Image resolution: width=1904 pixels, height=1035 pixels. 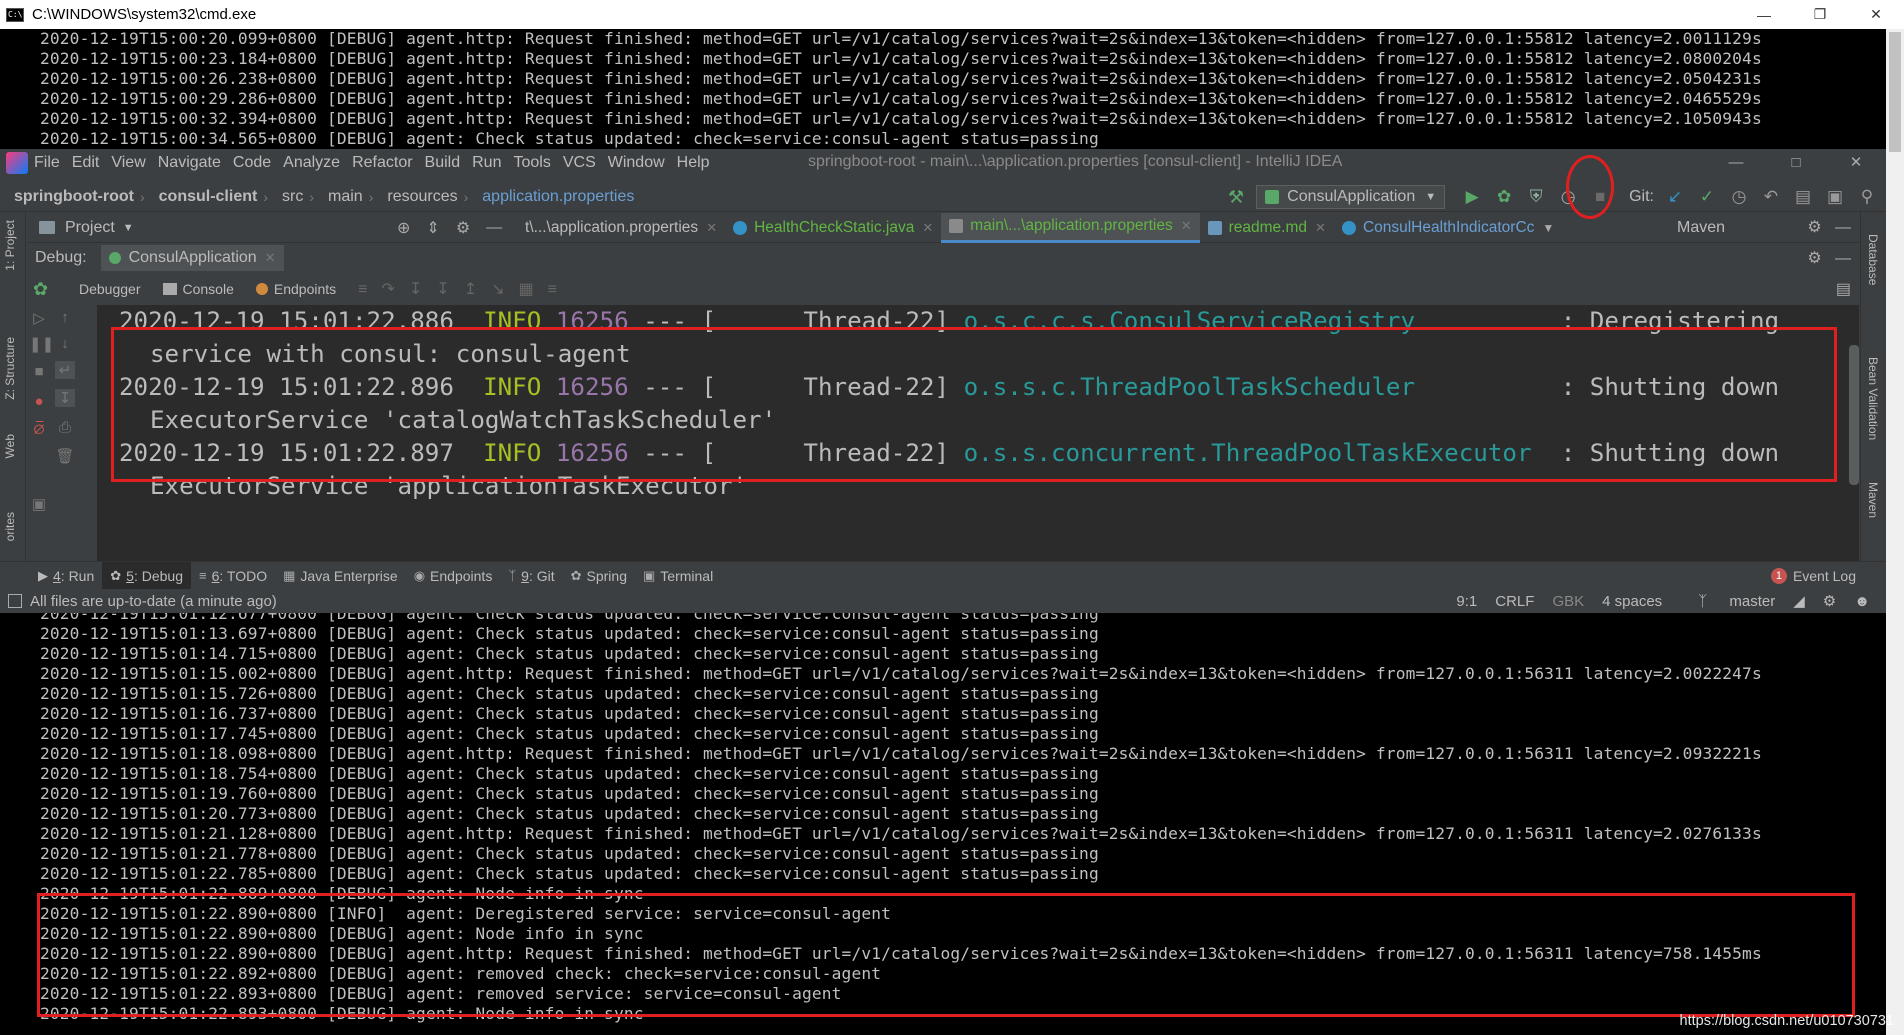 What do you see at coordinates (579, 163) in the screenshot?
I see `menu-vcs: VCS` at bounding box center [579, 163].